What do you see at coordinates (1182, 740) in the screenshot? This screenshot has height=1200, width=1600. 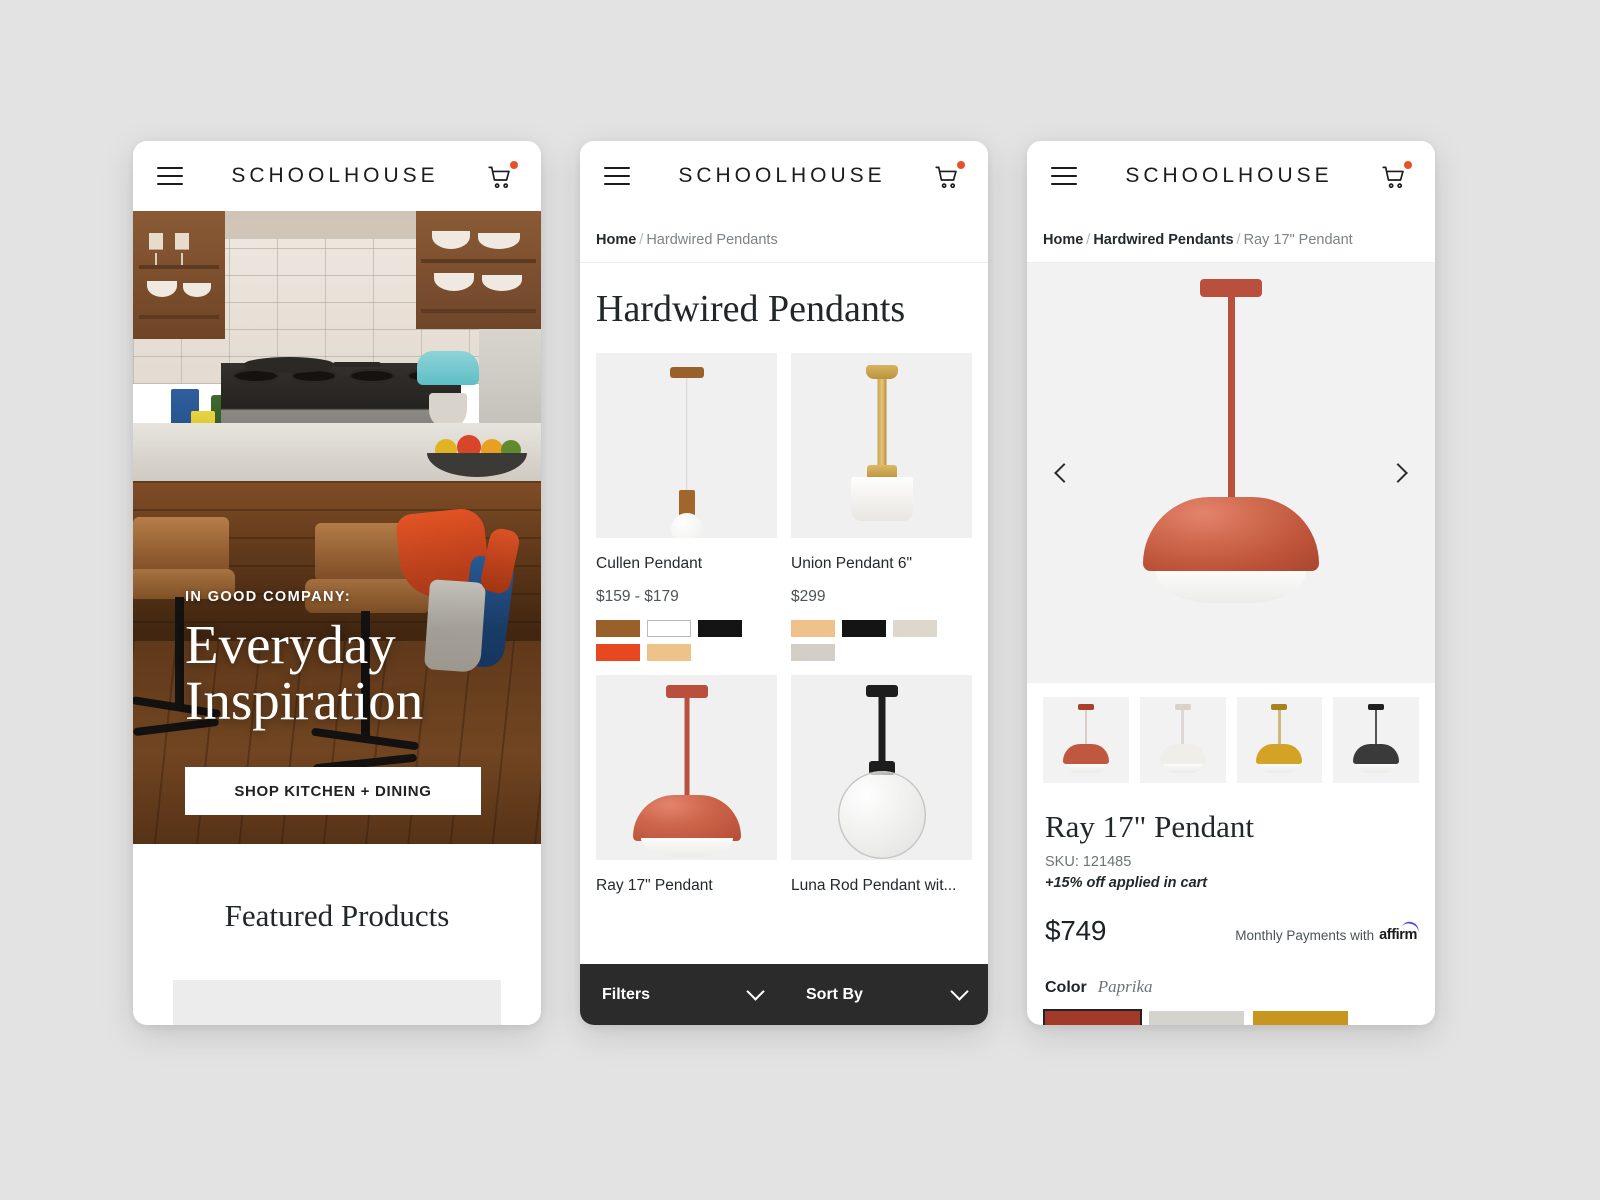 I see `gallery-thumbnail-white` at bounding box center [1182, 740].